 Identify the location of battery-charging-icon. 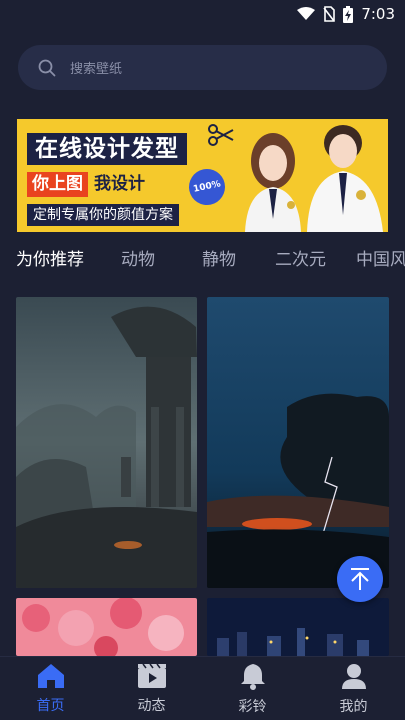
(348, 14).